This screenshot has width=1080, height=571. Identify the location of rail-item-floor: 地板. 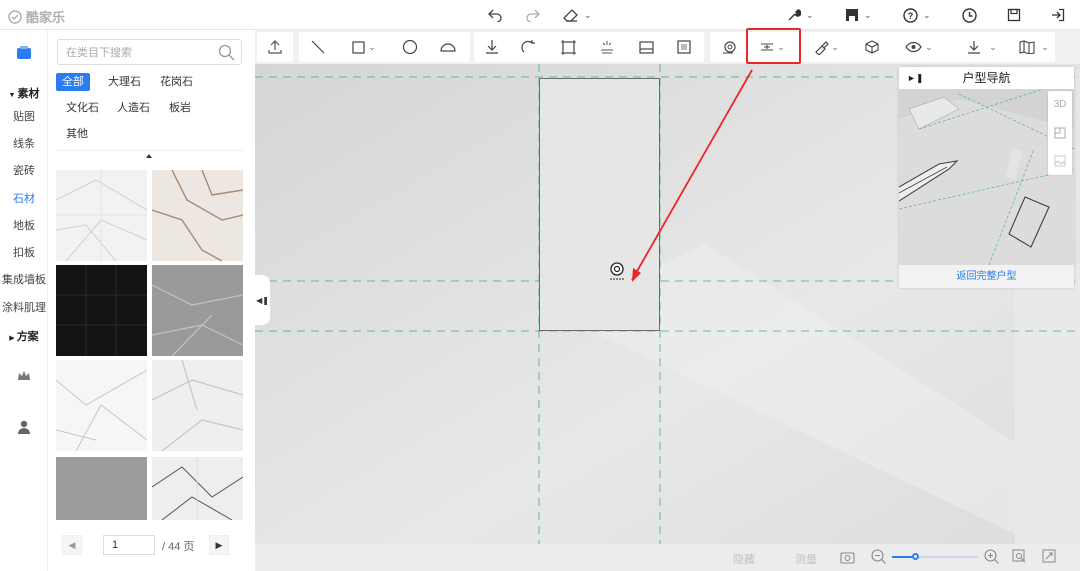
(24, 225).